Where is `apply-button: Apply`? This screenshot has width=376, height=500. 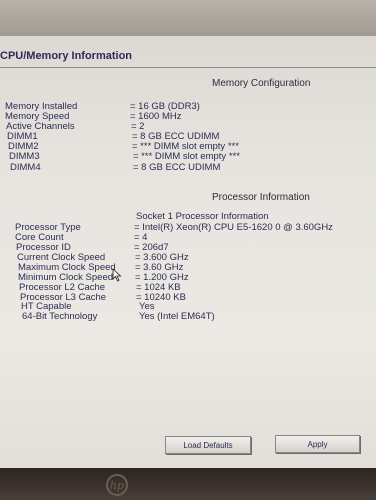
apply-button: Apply is located at coordinates (317, 444).